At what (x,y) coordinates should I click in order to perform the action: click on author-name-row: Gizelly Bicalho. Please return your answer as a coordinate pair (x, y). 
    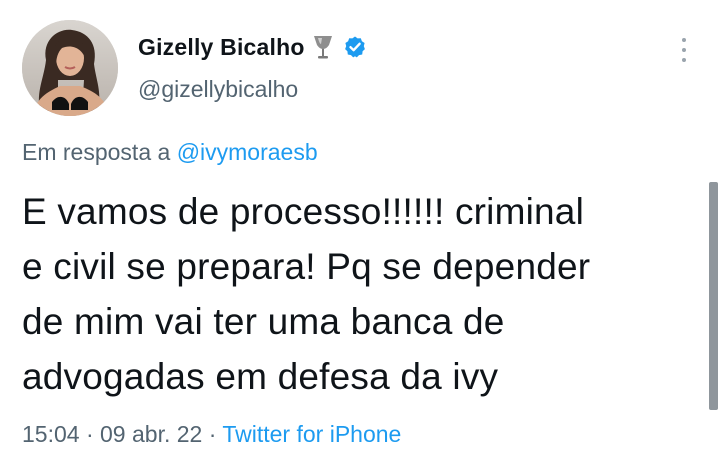
    Looking at the image, I should click on (252, 47).